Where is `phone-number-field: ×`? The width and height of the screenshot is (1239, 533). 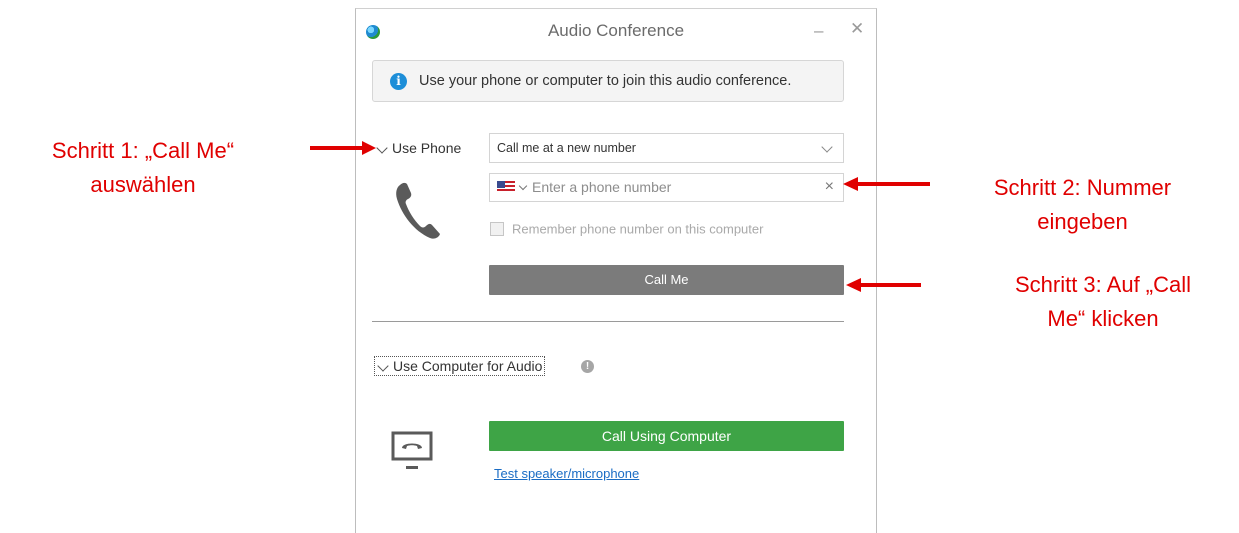
phone-number-field: × is located at coordinates (666, 187).